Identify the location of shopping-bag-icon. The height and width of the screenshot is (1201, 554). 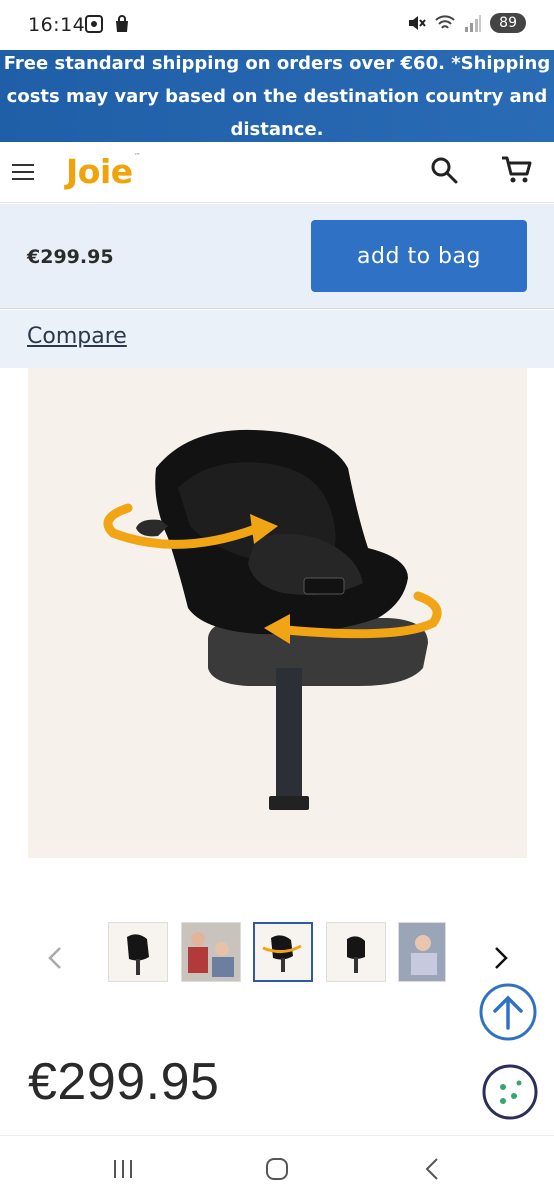
(122, 23).